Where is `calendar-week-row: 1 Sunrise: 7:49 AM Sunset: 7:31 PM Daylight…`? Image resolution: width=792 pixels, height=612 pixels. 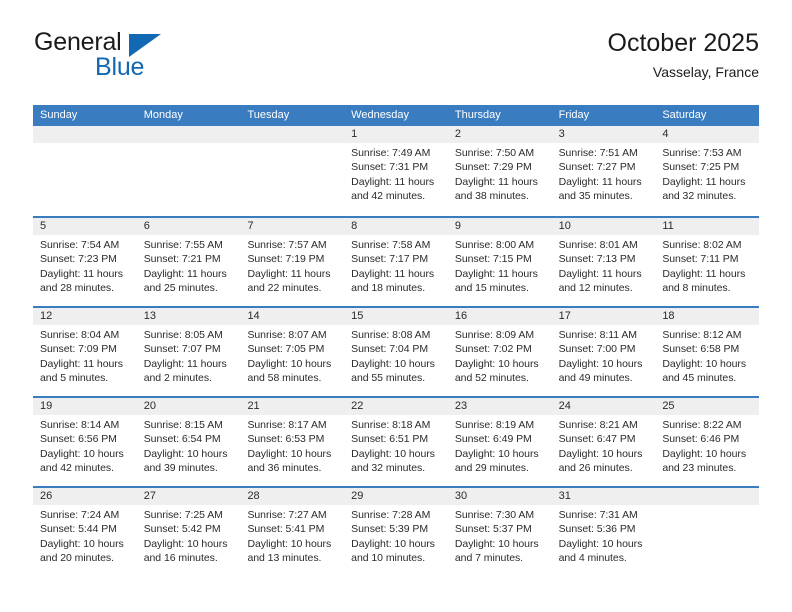 calendar-week-row: 1 Sunrise: 7:49 AM Sunset: 7:31 PM Daylight… is located at coordinates (396, 171).